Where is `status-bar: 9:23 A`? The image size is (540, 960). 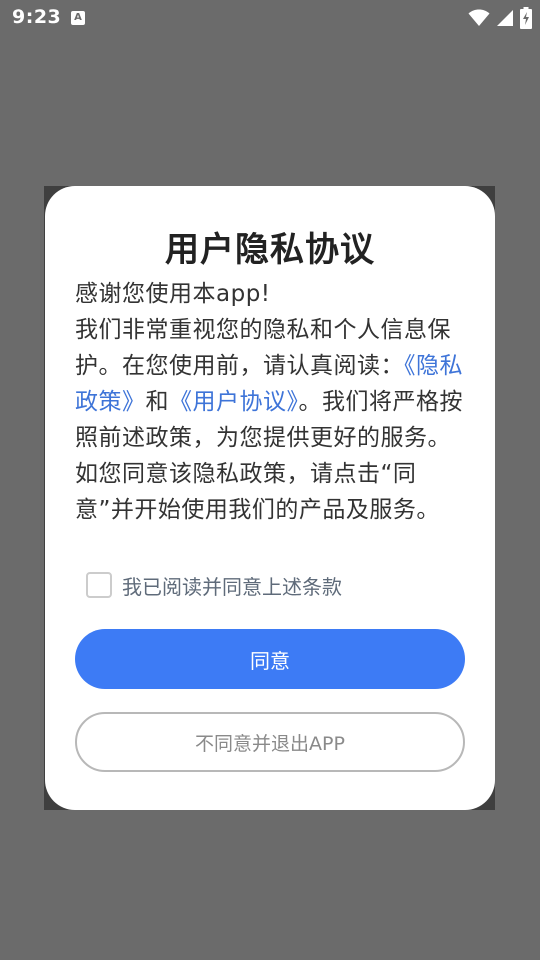 status-bar: 9:23 A is located at coordinates (270, 18).